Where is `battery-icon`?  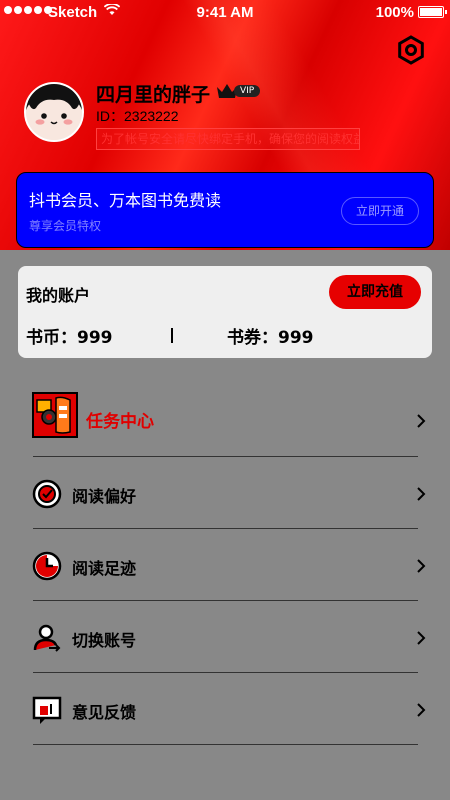
battery-icon is located at coordinates (432, 12).